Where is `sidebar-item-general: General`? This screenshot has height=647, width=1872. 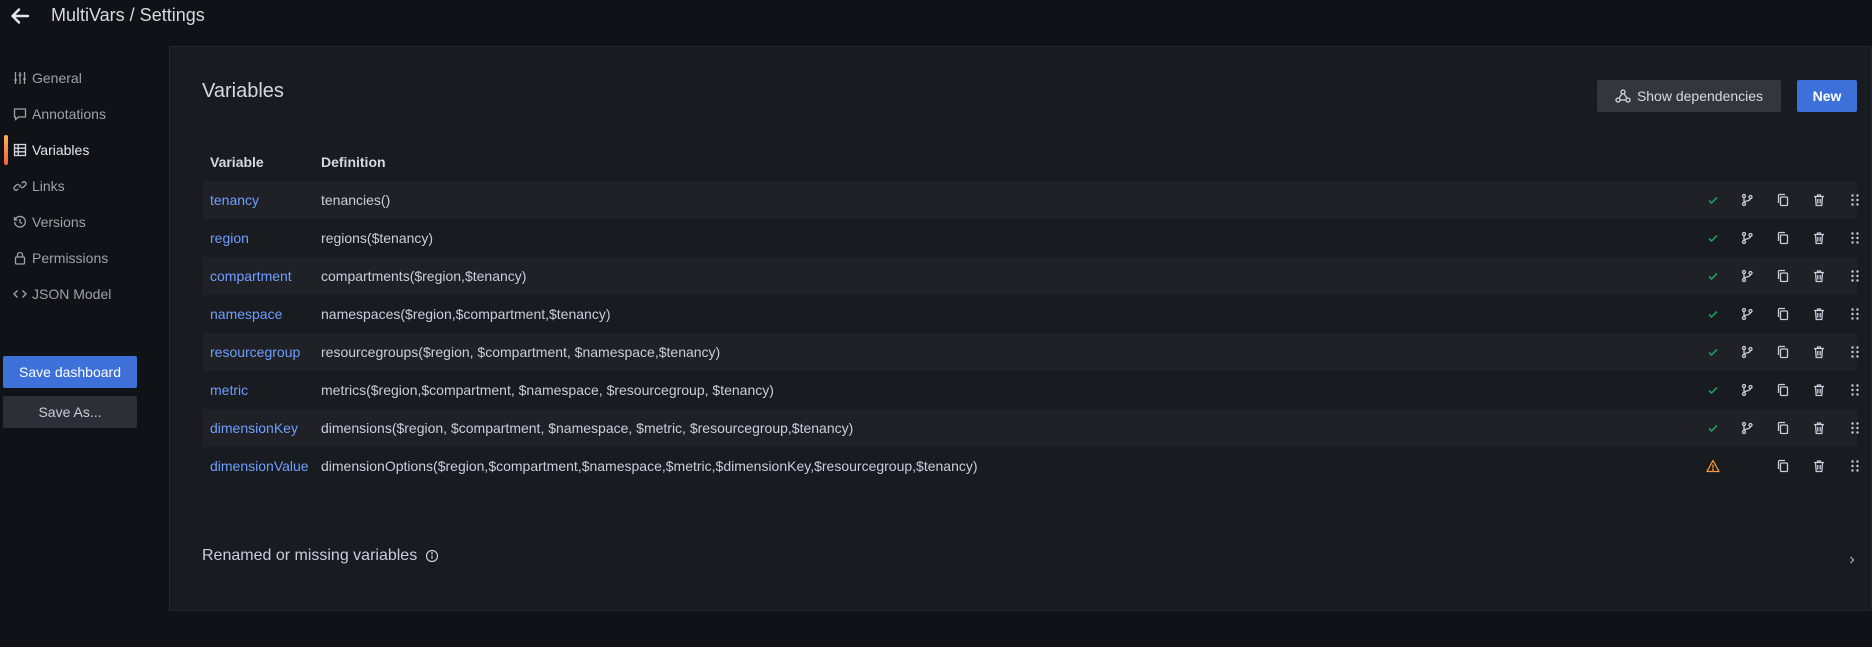
sidebar-item-general: General is located at coordinates (80, 78).